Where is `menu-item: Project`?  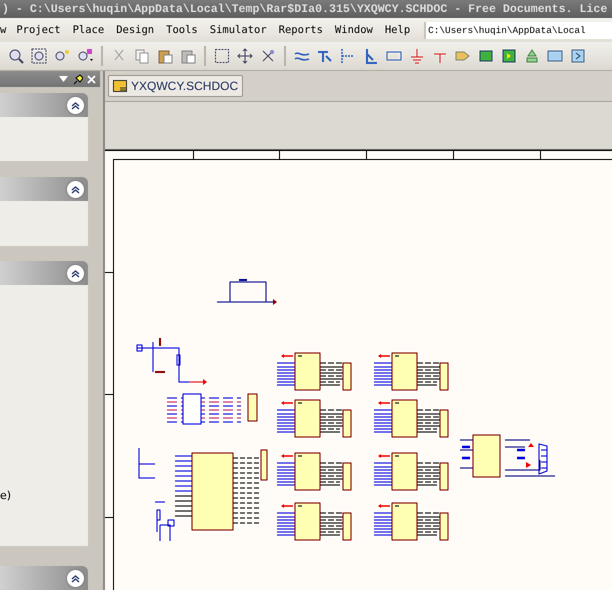 menu-item: Project is located at coordinates (38, 30).